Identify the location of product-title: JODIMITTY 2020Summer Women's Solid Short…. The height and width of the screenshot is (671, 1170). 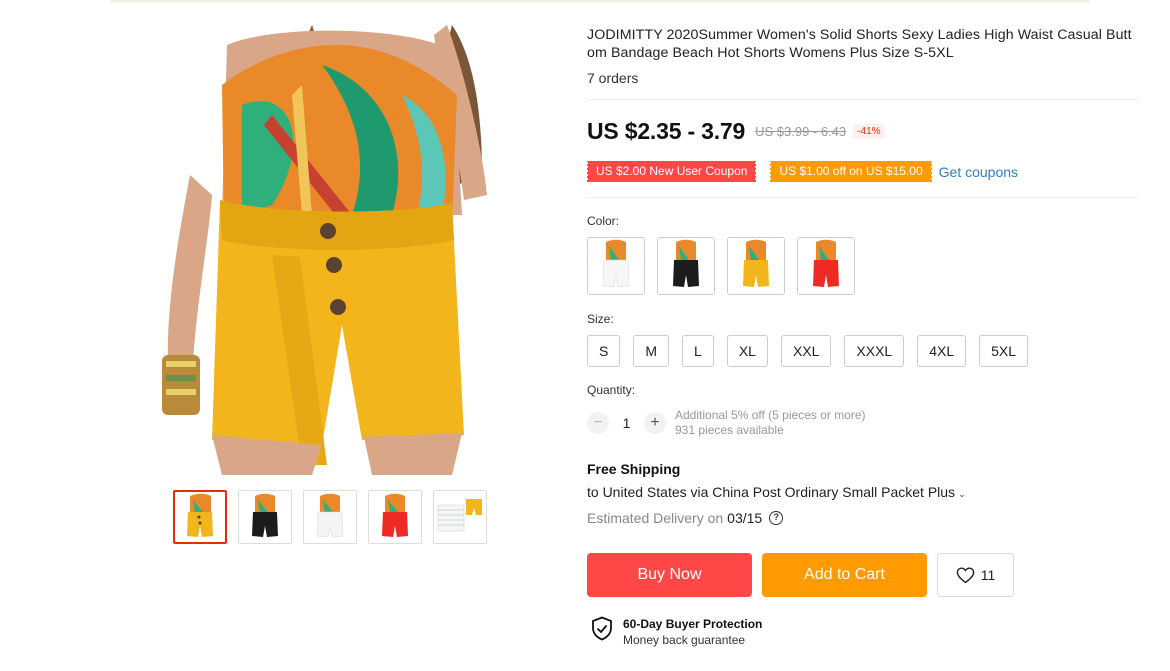
(863, 44).